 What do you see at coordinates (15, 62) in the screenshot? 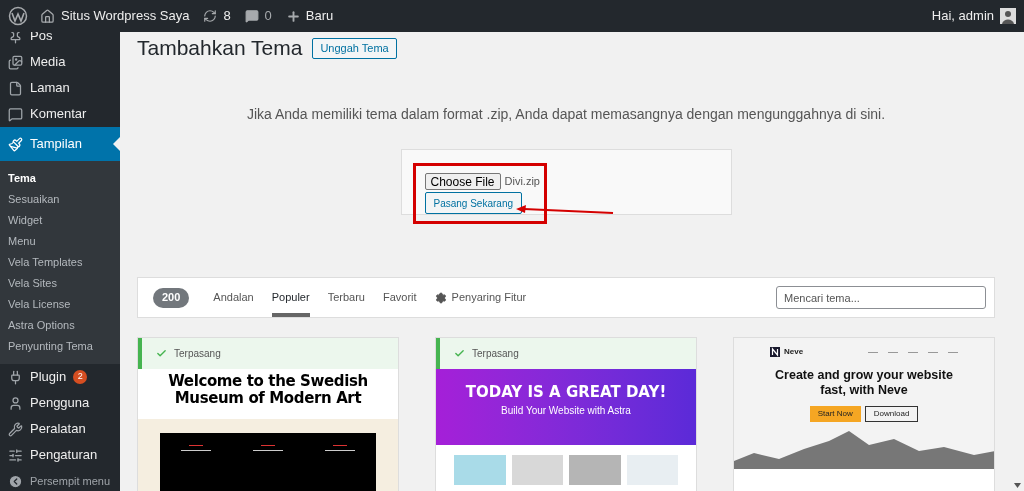
I see `images-icon` at bounding box center [15, 62].